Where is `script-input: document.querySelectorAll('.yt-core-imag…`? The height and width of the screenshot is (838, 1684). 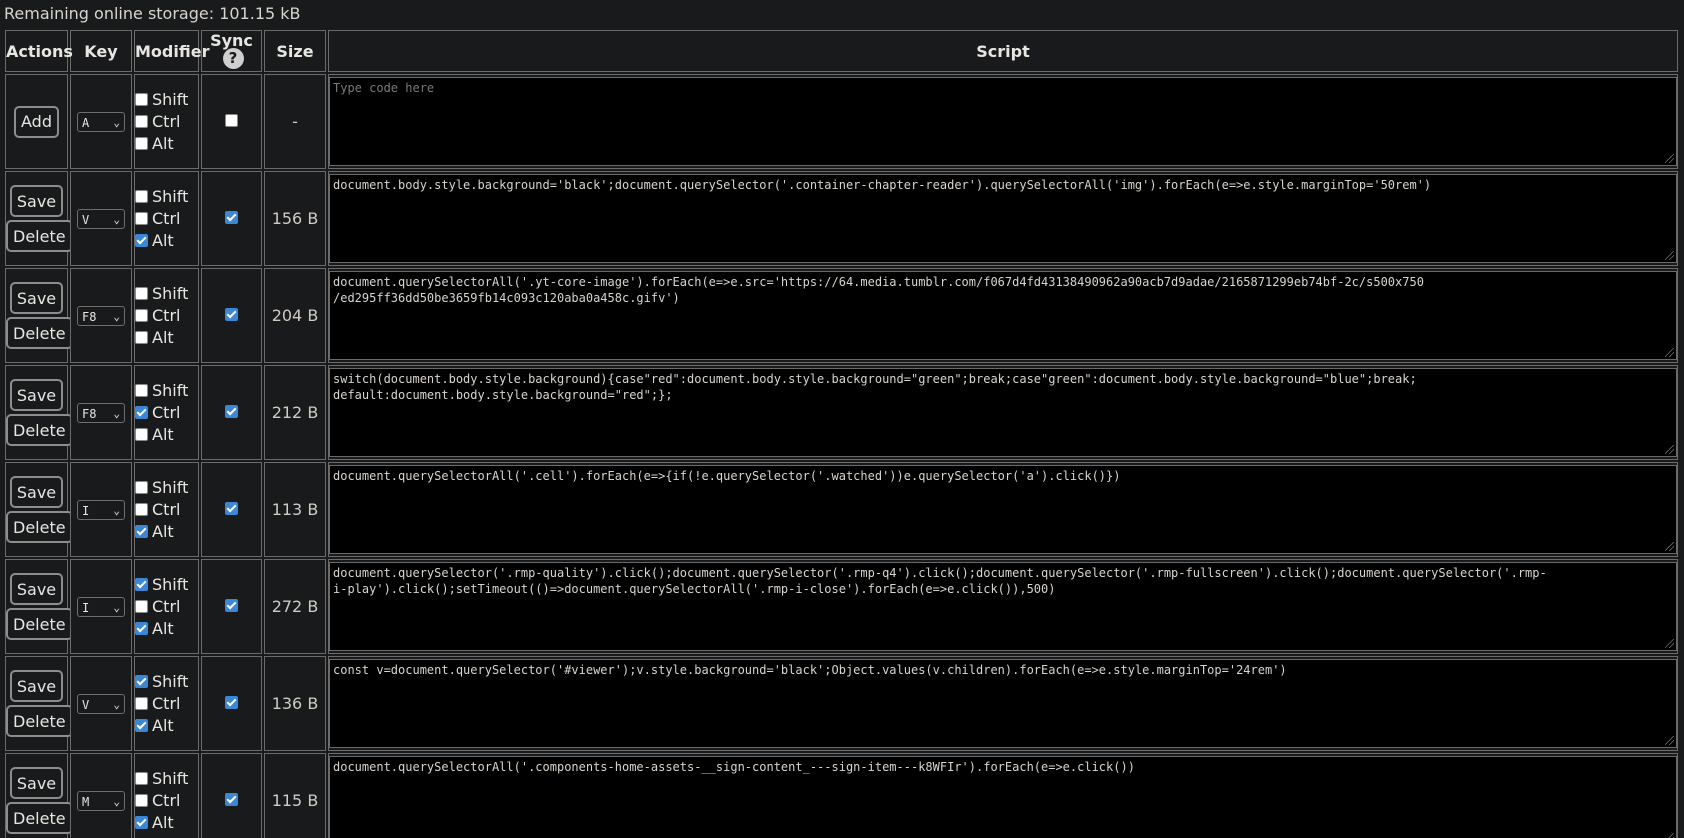 script-input: document.querySelectorAll('.yt-core-imag… is located at coordinates (1003, 315).